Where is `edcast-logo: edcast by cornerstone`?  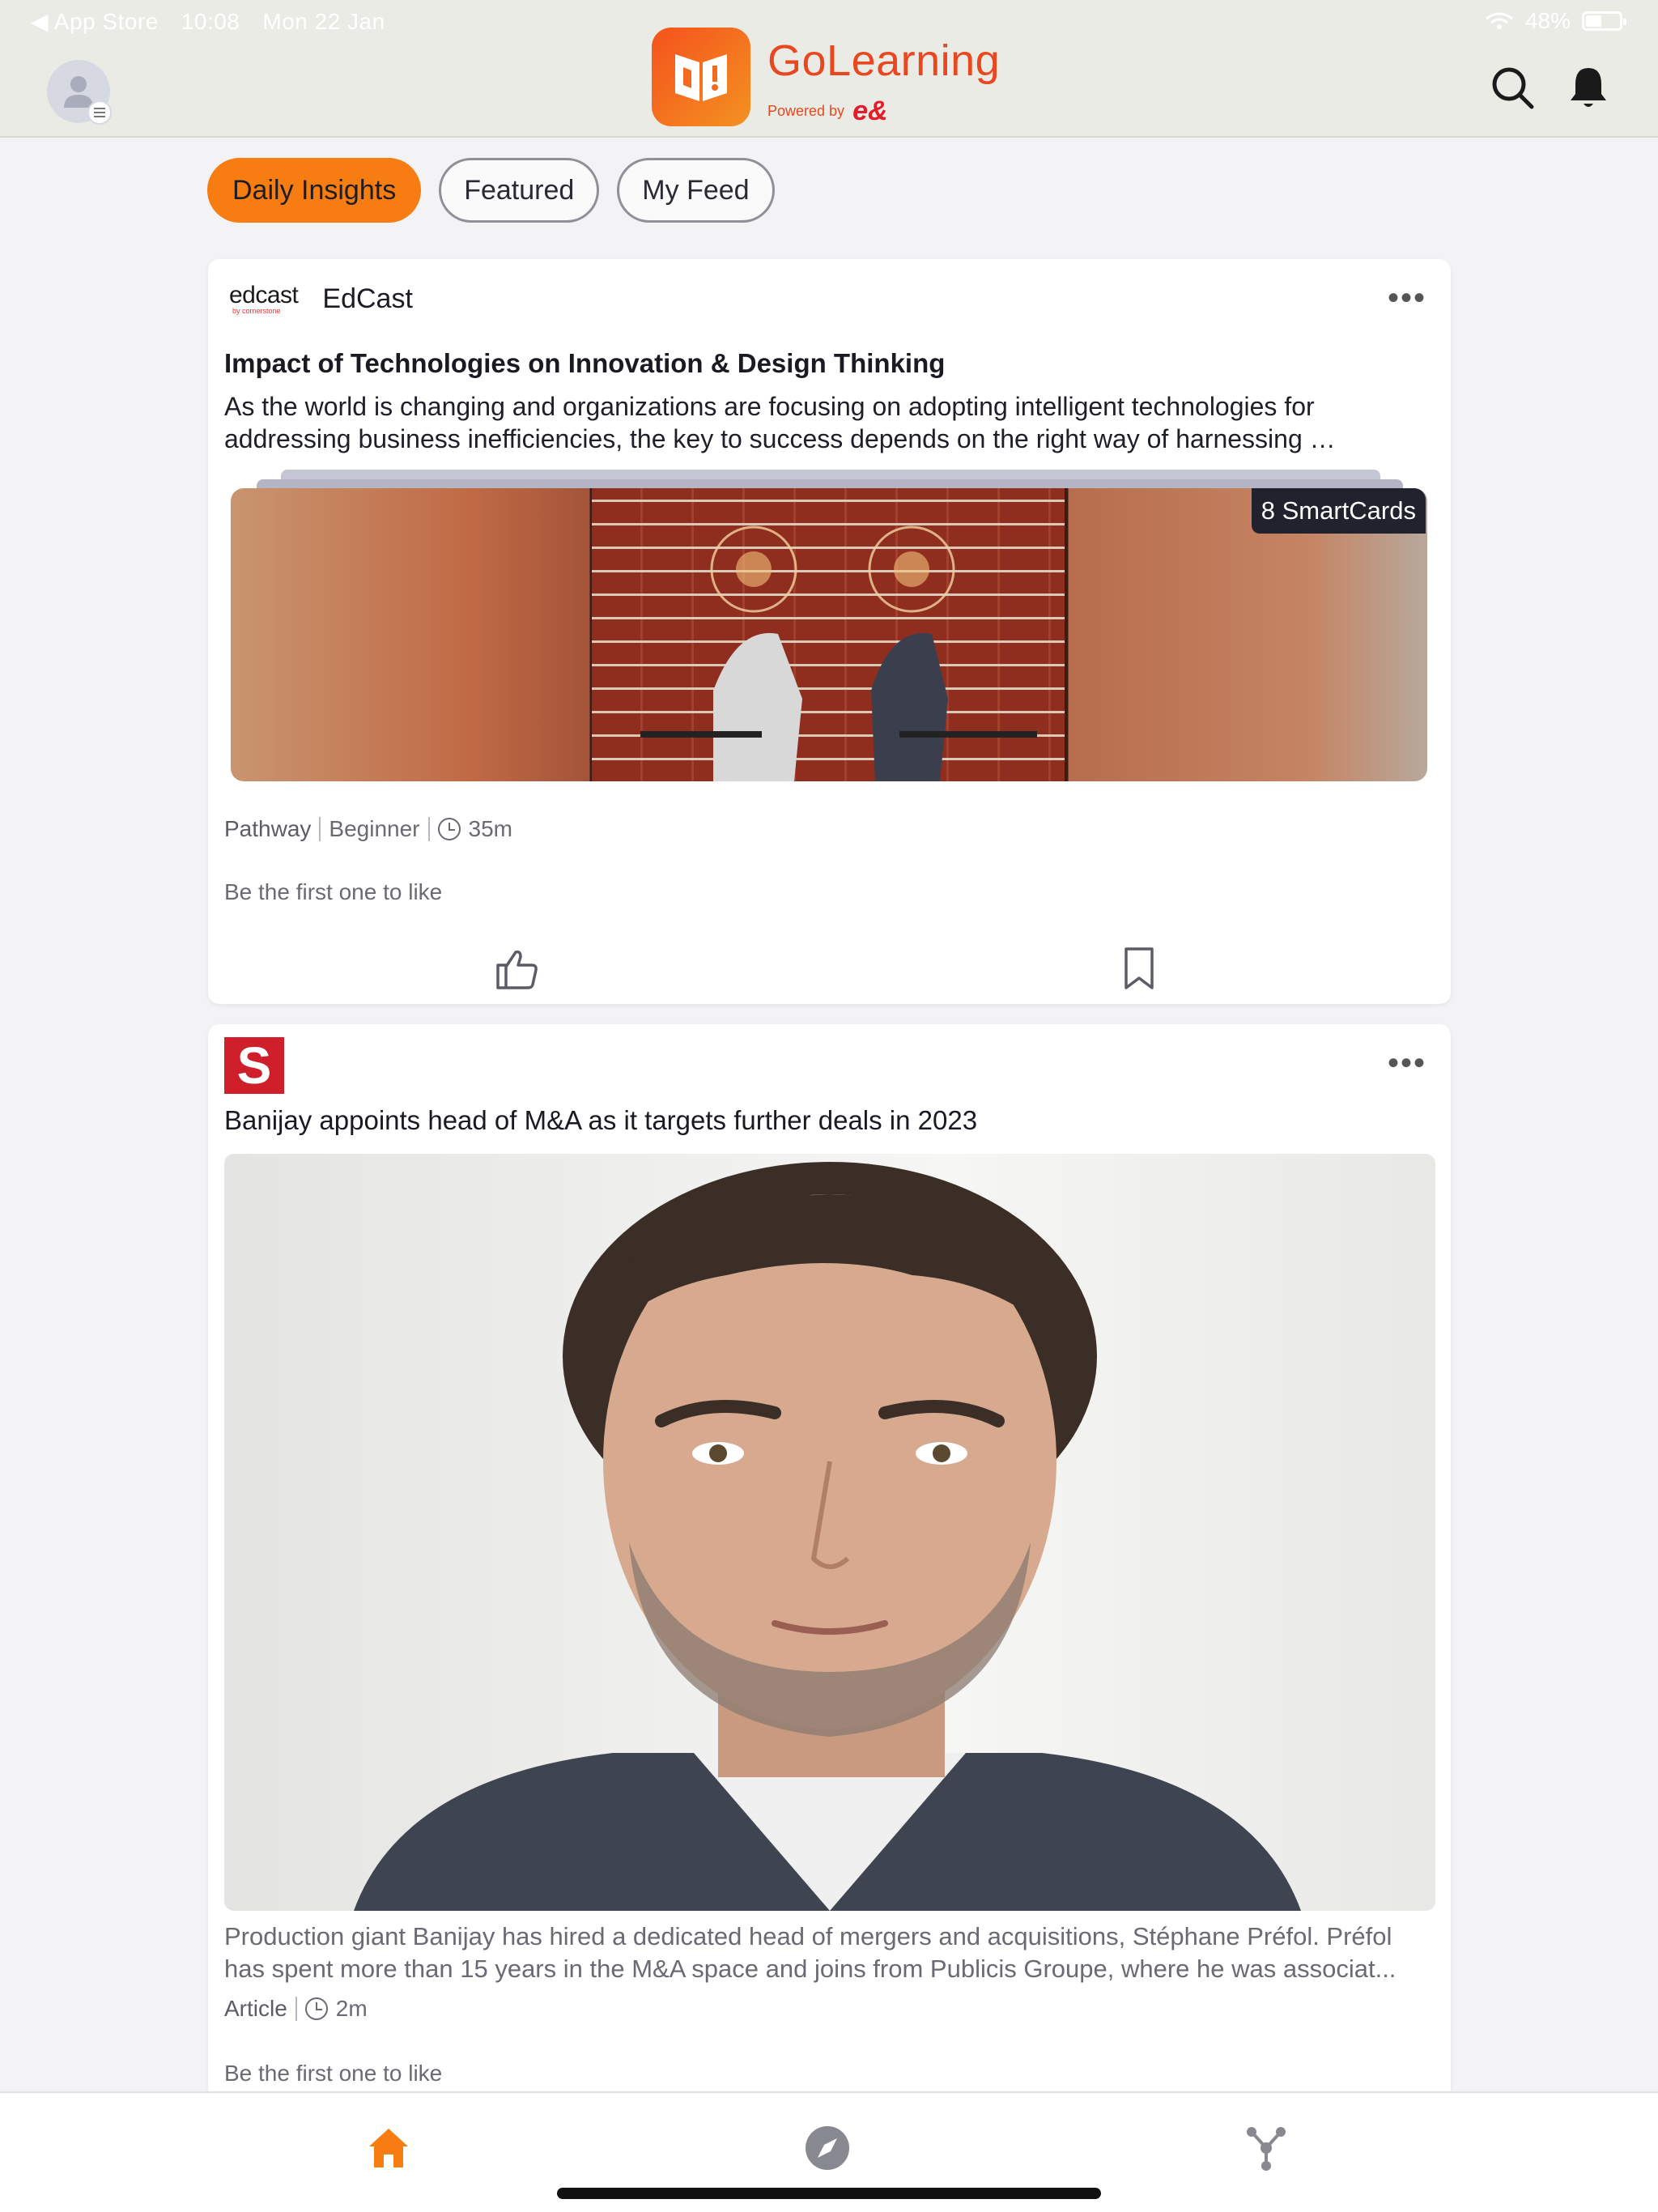 edcast-logo: edcast by cornerstone is located at coordinates (264, 299).